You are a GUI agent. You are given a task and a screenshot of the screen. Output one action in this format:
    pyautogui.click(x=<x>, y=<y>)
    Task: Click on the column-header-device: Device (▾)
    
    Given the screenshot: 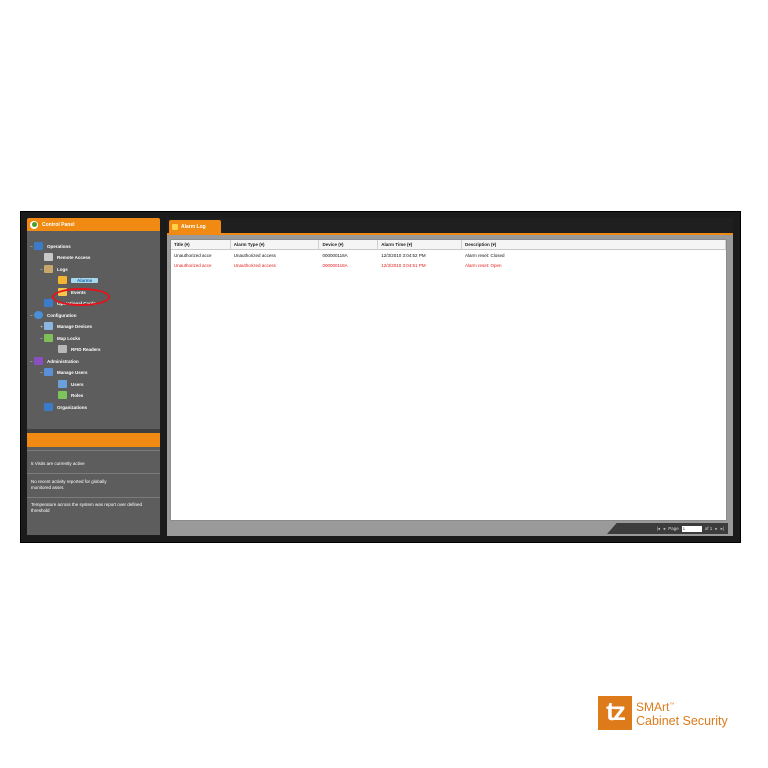 What is the action you would take?
    pyautogui.click(x=349, y=244)
    